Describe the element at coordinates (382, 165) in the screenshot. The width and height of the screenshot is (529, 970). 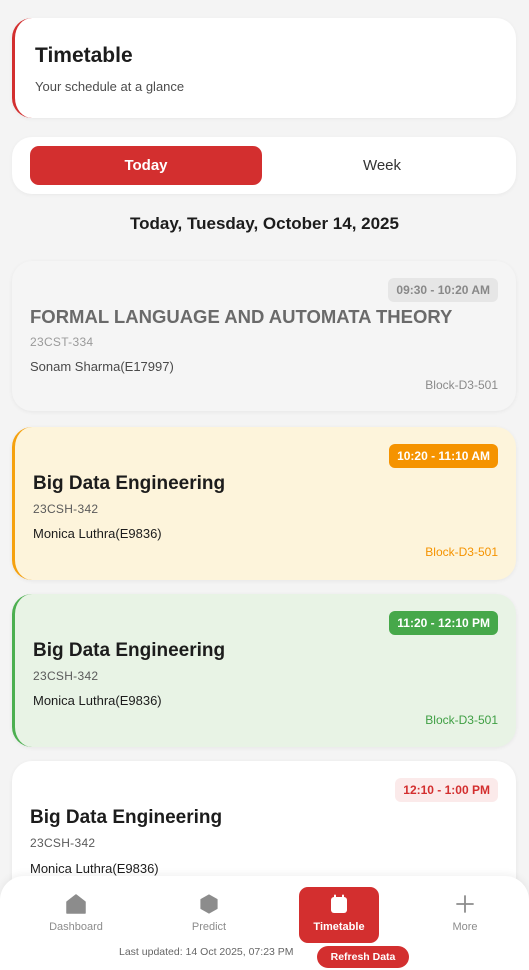
I see `tab-week: Week` at that location.